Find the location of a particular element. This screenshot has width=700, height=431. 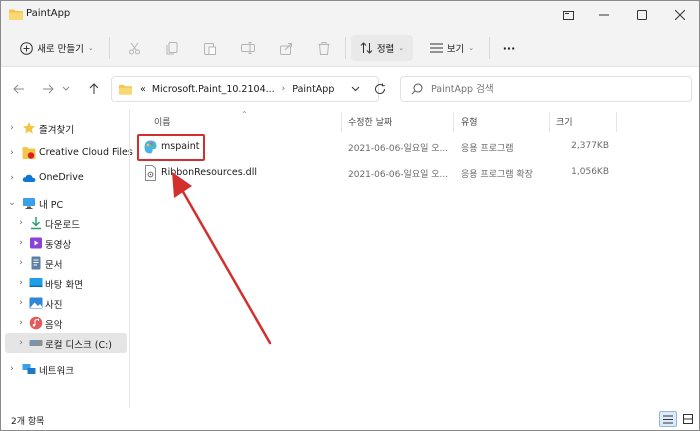

snap-layout-button is located at coordinates (568, 15).